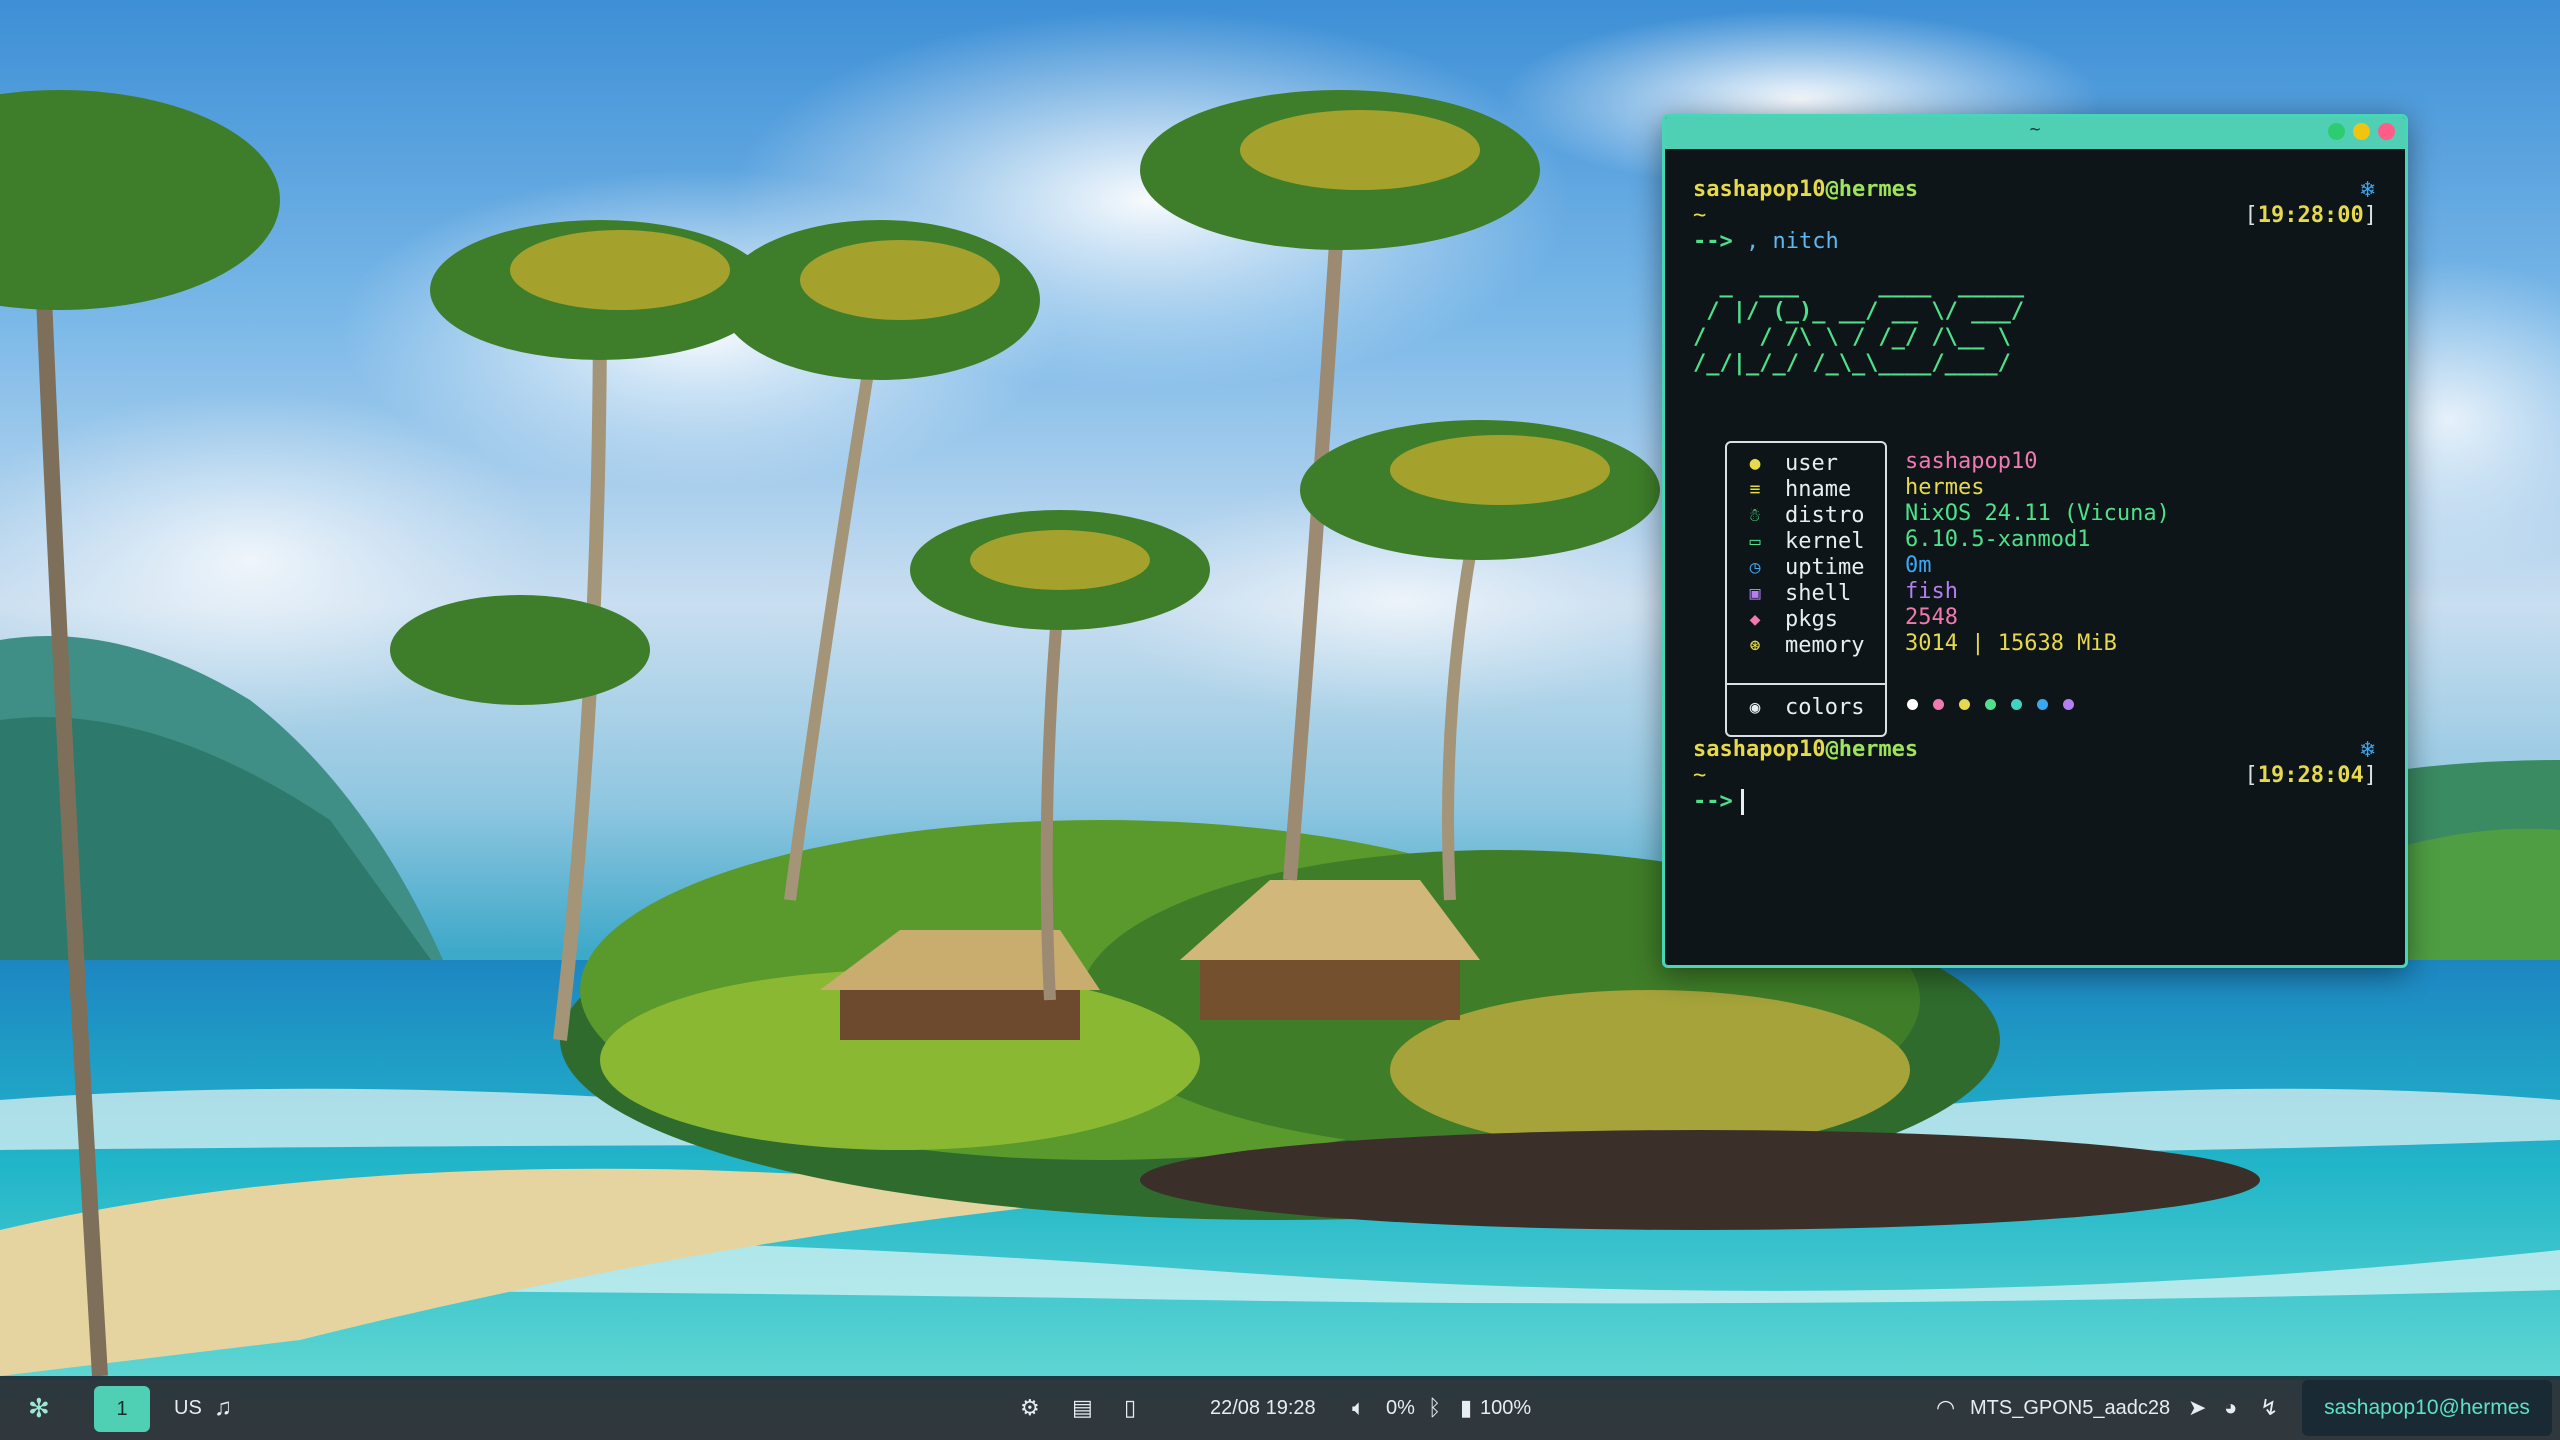 This screenshot has height=1440, width=2560. What do you see at coordinates (1945, 487) in the screenshot?
I see `info-value-hname: hermes` at bounding box center [1945, 487].